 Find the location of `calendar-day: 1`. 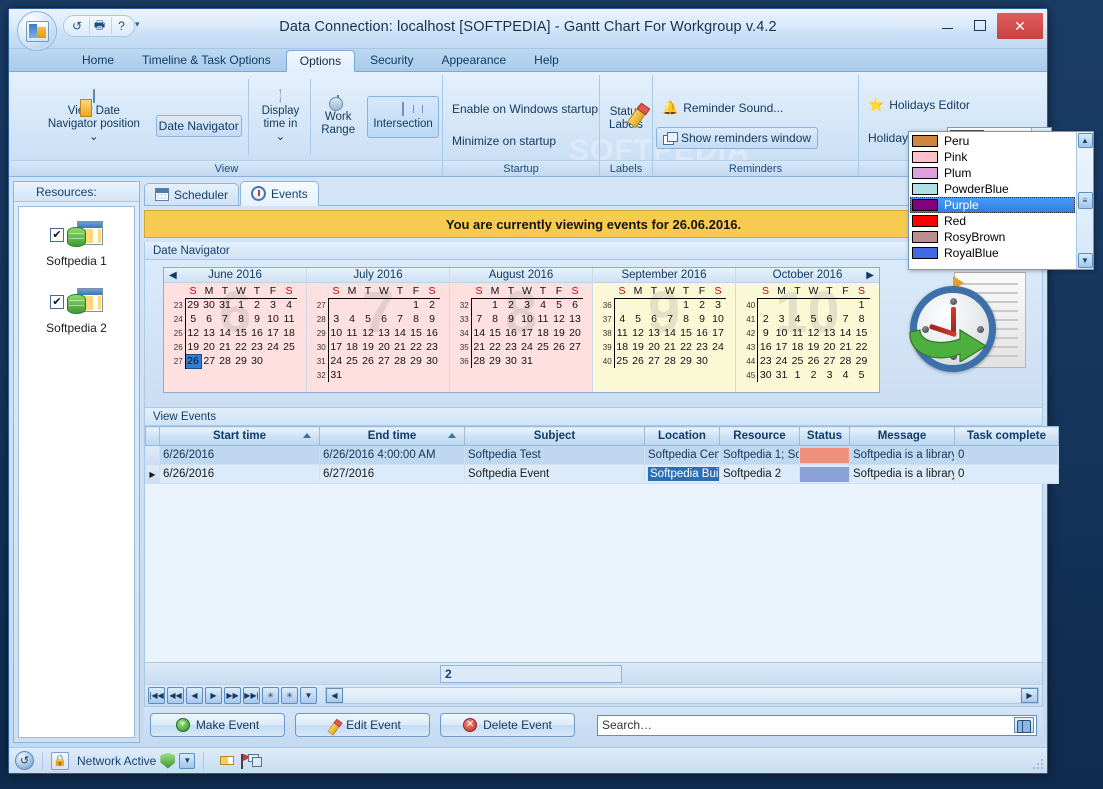

calendar-day: 1 is located at coordinates (495, 305).